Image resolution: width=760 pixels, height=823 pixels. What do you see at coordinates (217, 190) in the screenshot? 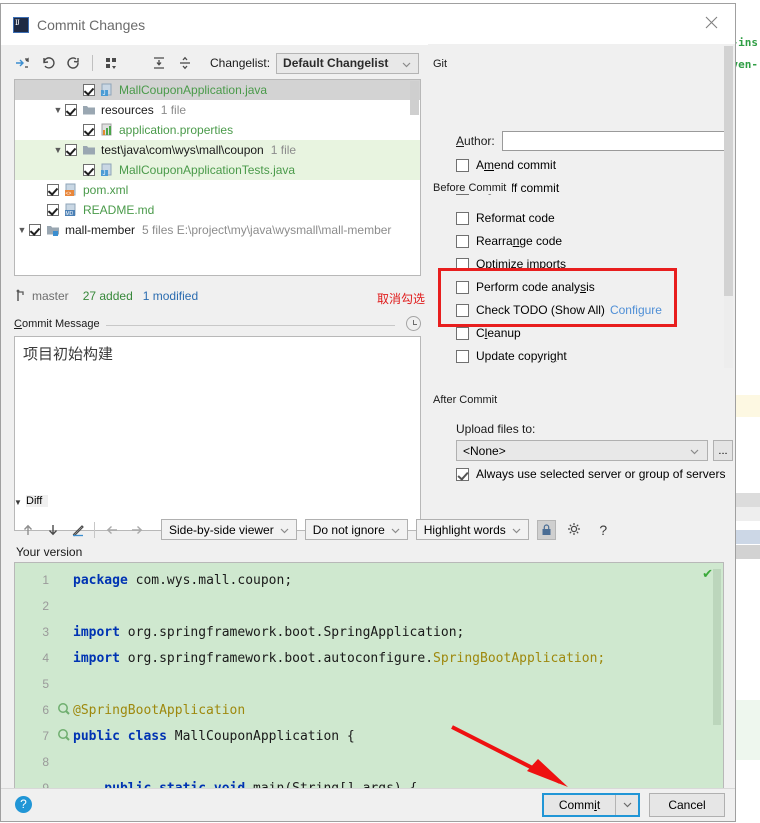
I see `tree-row-pom-xml: <> pom.xml` at bounding box center [217, 190].